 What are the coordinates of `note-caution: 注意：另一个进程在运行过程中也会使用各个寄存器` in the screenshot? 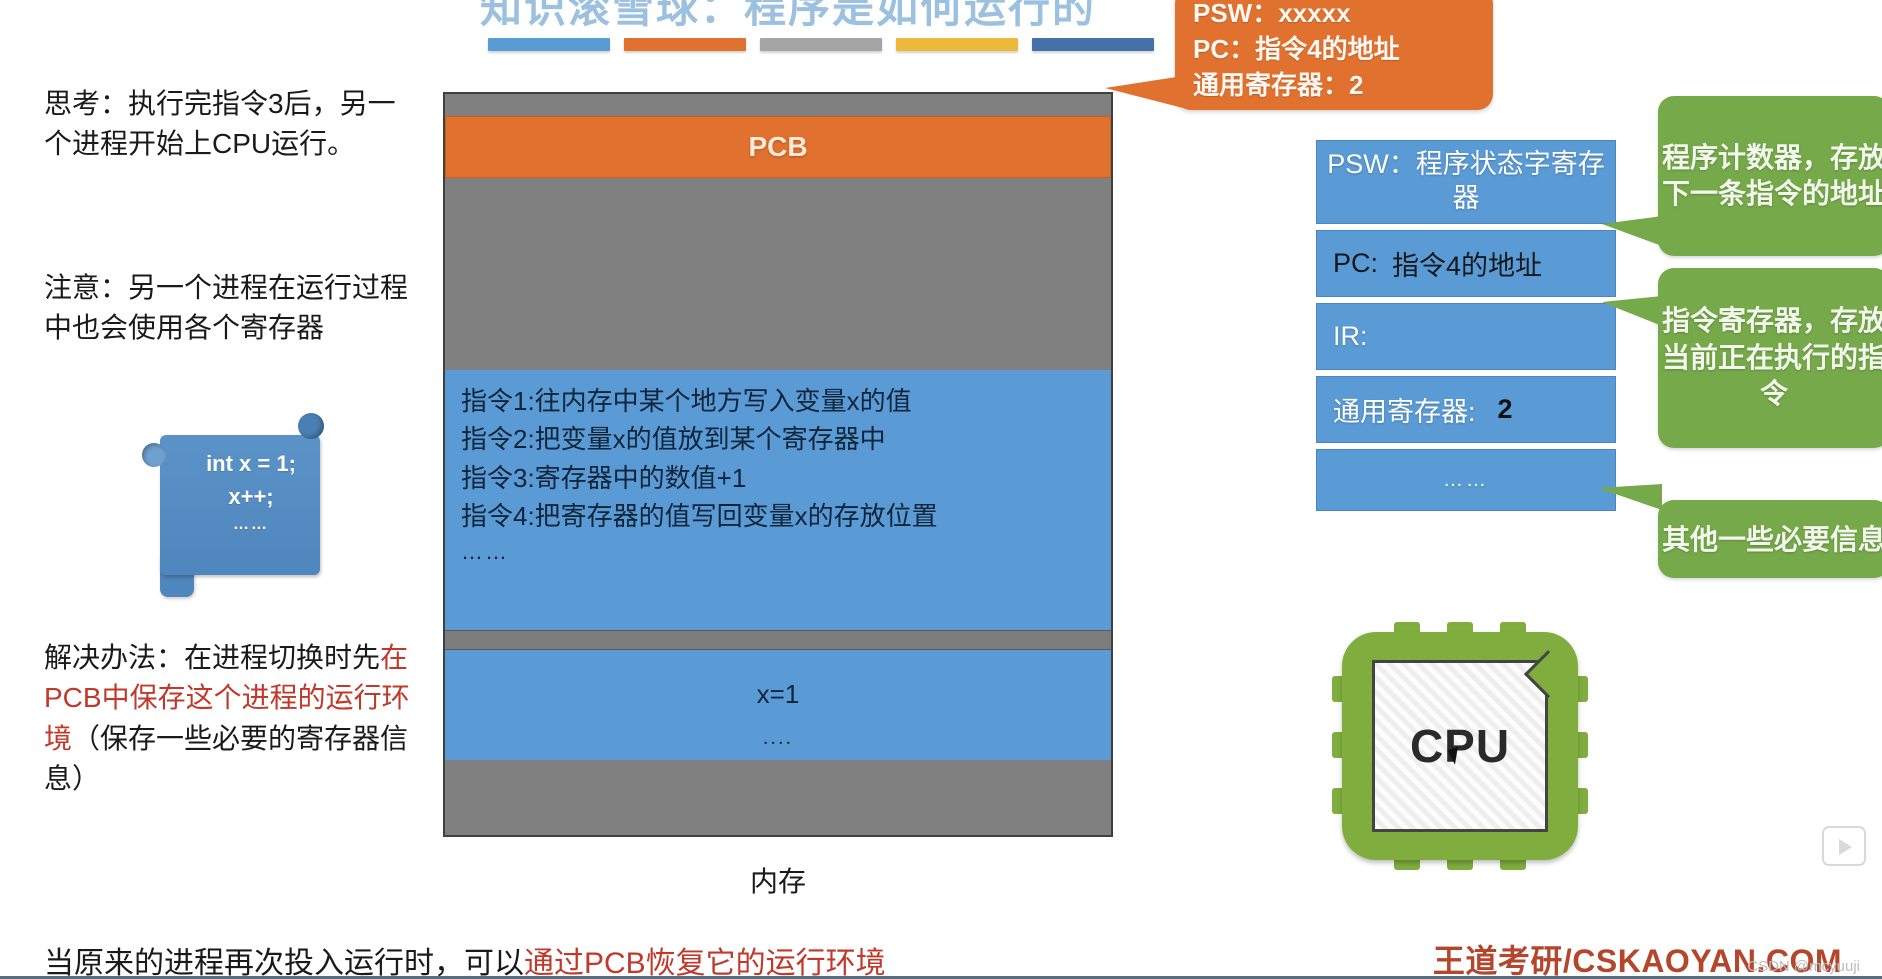 It's located at (226, 308).